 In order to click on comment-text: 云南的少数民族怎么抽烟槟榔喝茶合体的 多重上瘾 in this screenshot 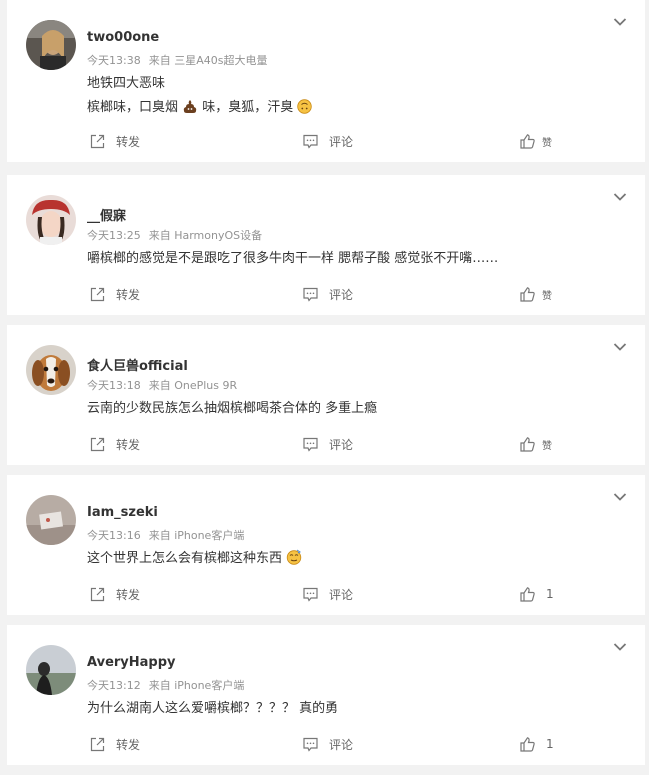, I will do `click(232, 408)`.